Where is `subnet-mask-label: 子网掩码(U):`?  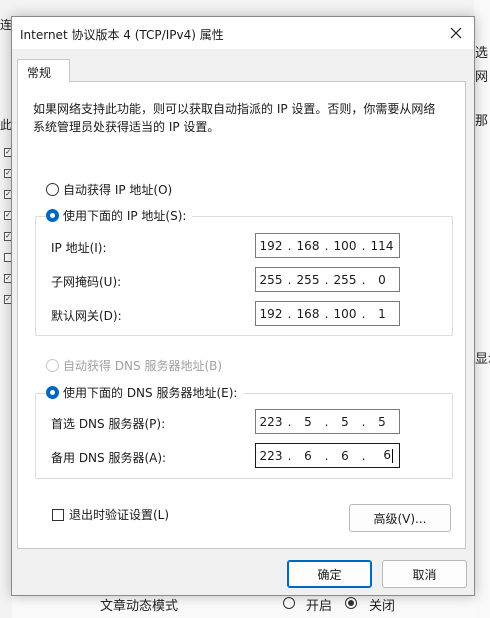 subnet-mask-label: 子网掩码(U): is located at coordinates (86, 282).